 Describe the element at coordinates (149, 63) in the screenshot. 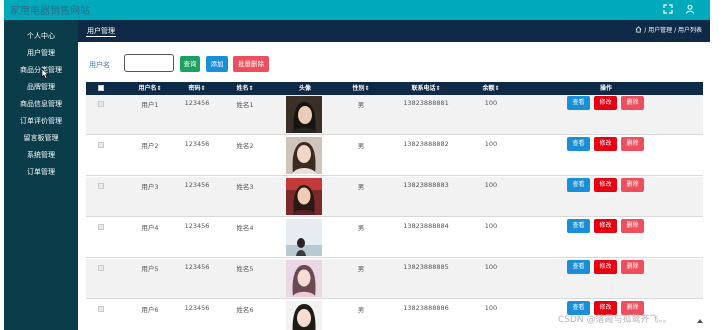

I see `search-username-input` at that location.